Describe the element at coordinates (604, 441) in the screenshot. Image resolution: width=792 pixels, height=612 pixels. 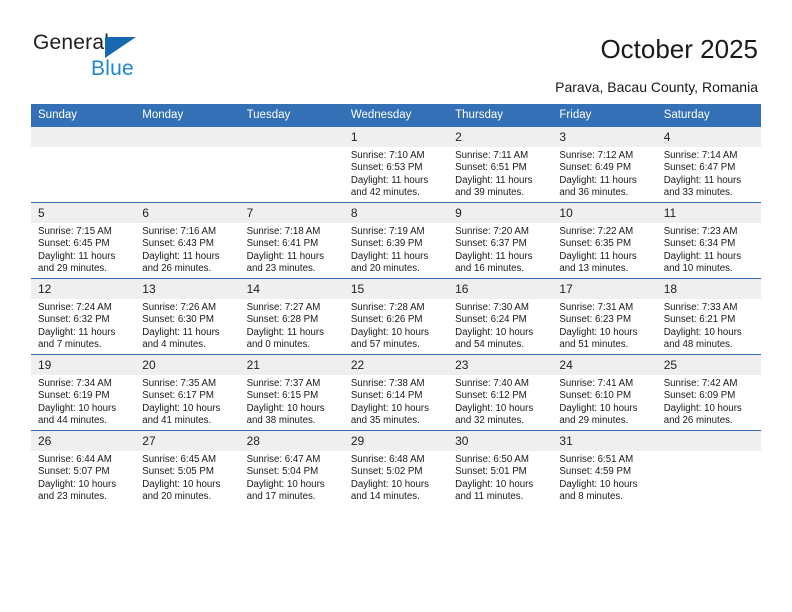
I see `day-number: 31` at that location.